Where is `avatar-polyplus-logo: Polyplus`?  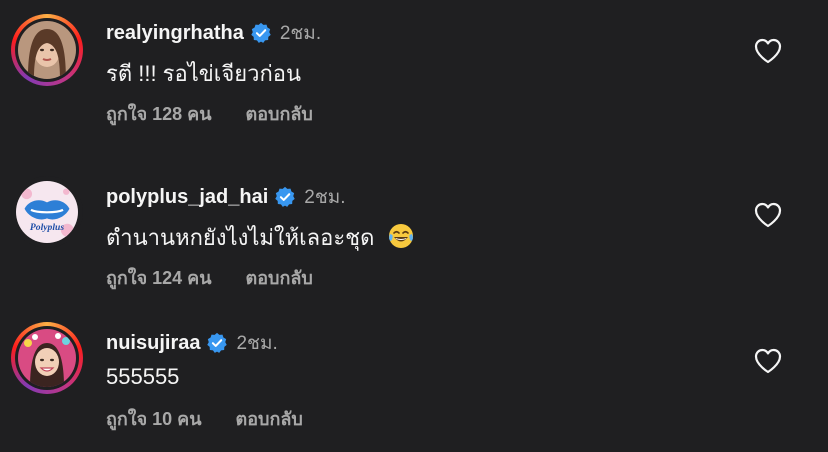 avatar-polyplus-logo: Polyplus is located at coordinates (47, 212).